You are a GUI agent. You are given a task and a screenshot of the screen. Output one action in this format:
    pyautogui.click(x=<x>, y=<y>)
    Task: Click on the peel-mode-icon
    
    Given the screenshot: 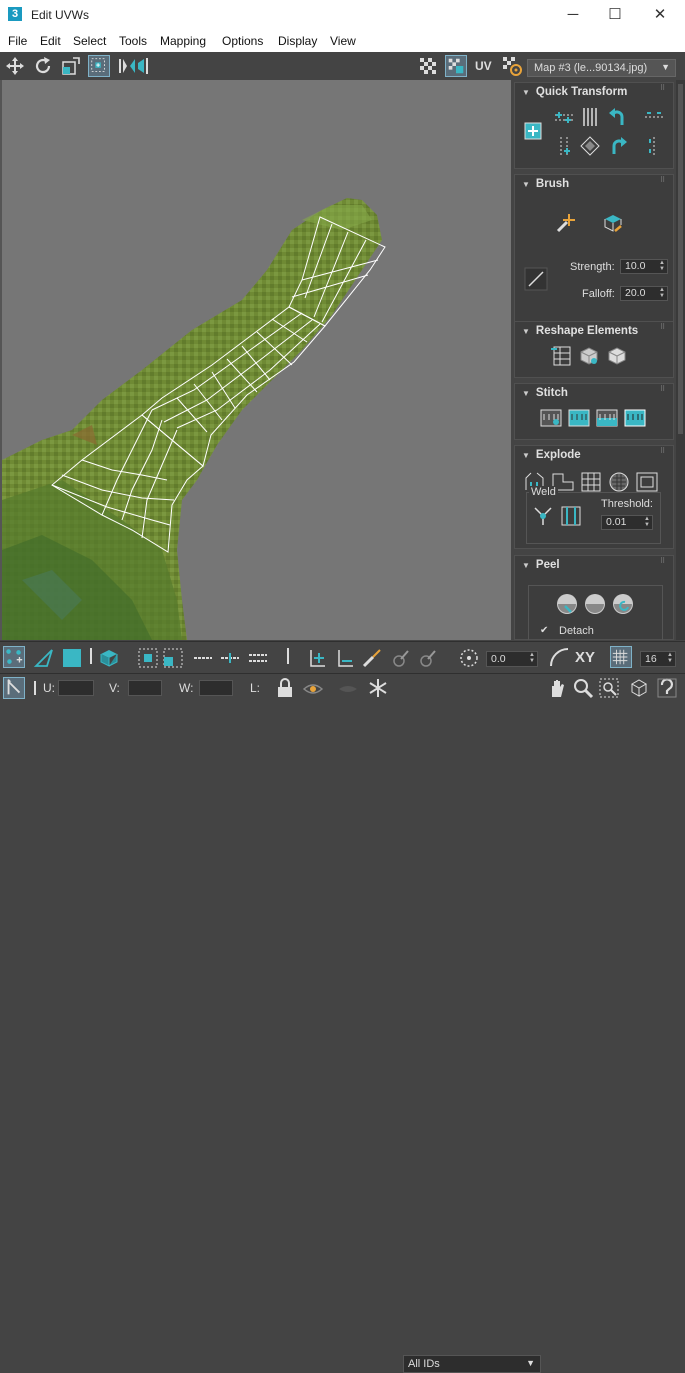 What is the action you would take?
    pyautogui.click(x=595, y=604)
    